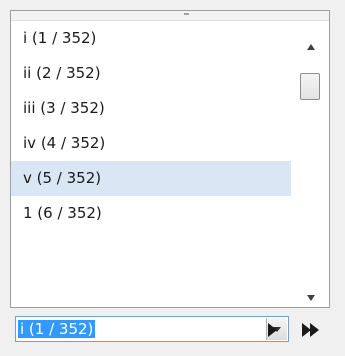 This screenshot has height=356, width=345. I want to click on fast-forward-icon, so click(314, 330).